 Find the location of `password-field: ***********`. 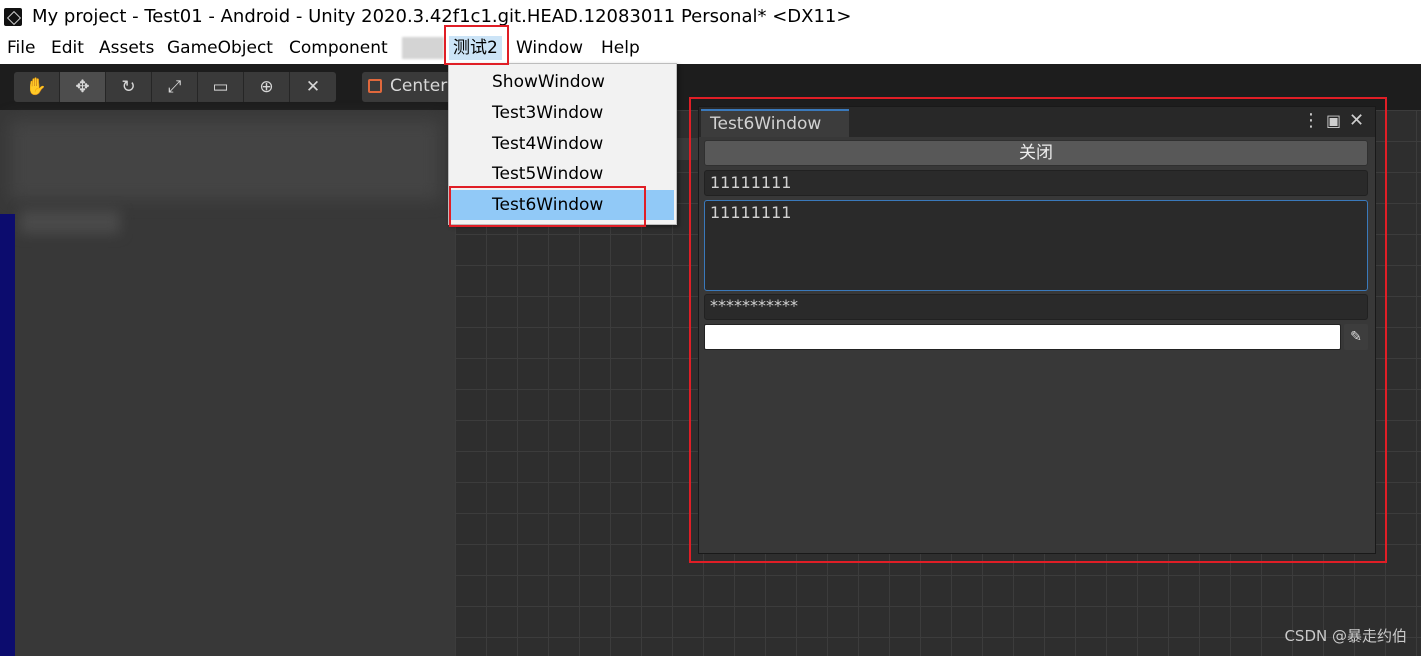

password-field: *********** is located at coordinates (1036, 307).